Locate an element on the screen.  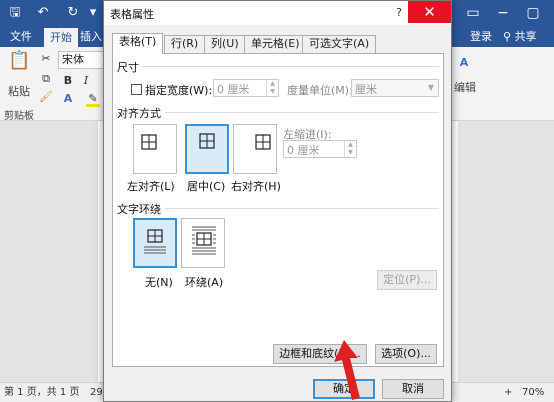
size-section-label: 尺寸 is located at coordinates (130, 67).